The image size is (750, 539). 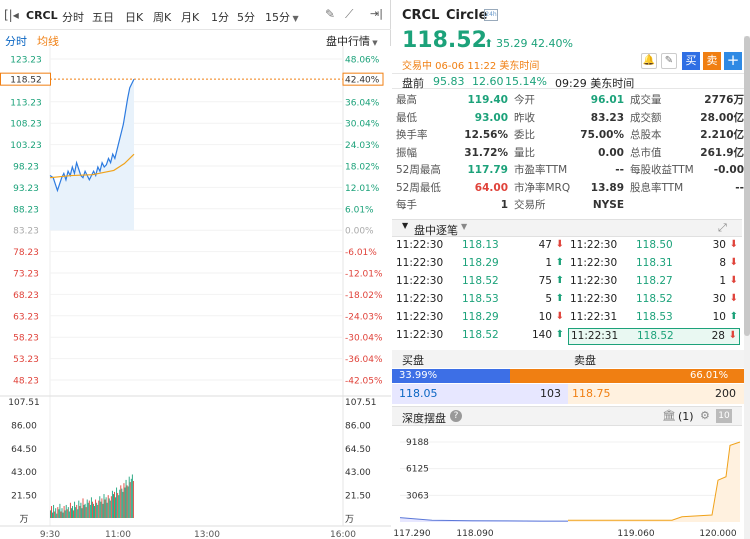 What do you see at coordinates (436, 230) in the screenshot?
I see `ticks-title: 盘中逐笔` at bounding box center [436, 230].